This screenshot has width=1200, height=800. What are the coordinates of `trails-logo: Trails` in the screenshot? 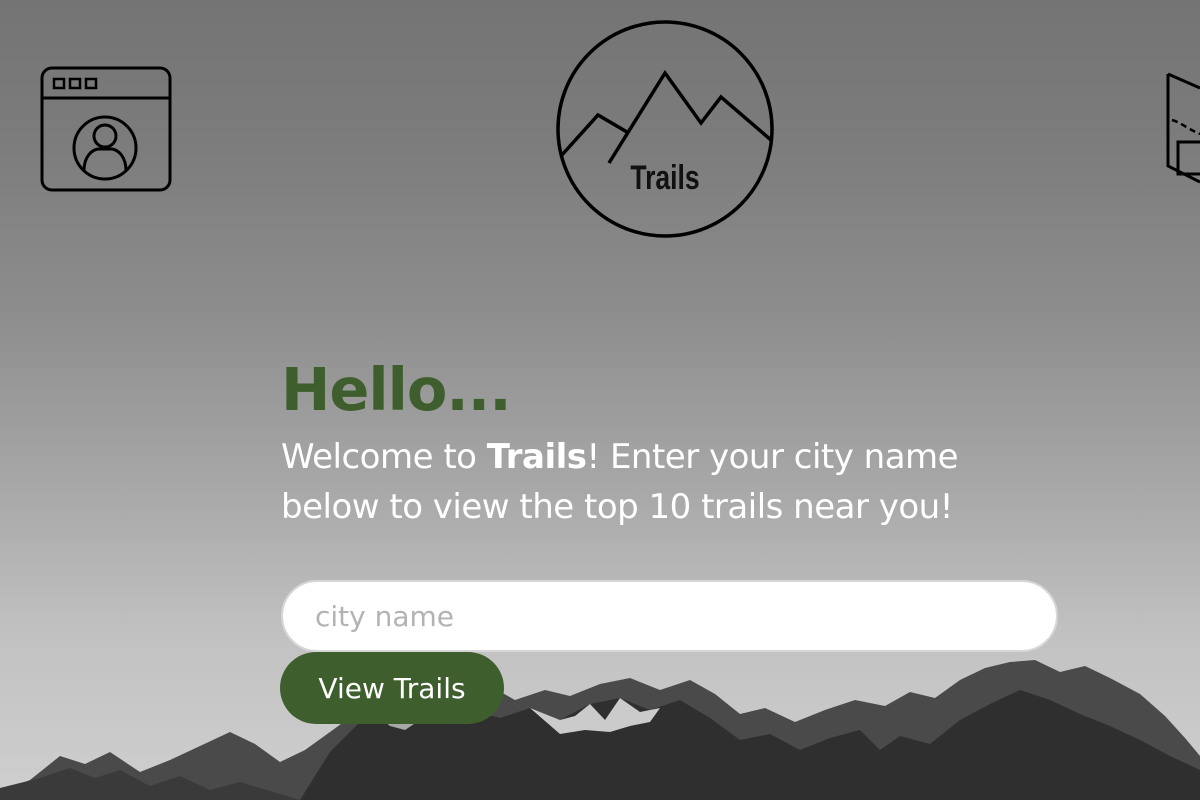 It's located at (665, 129).